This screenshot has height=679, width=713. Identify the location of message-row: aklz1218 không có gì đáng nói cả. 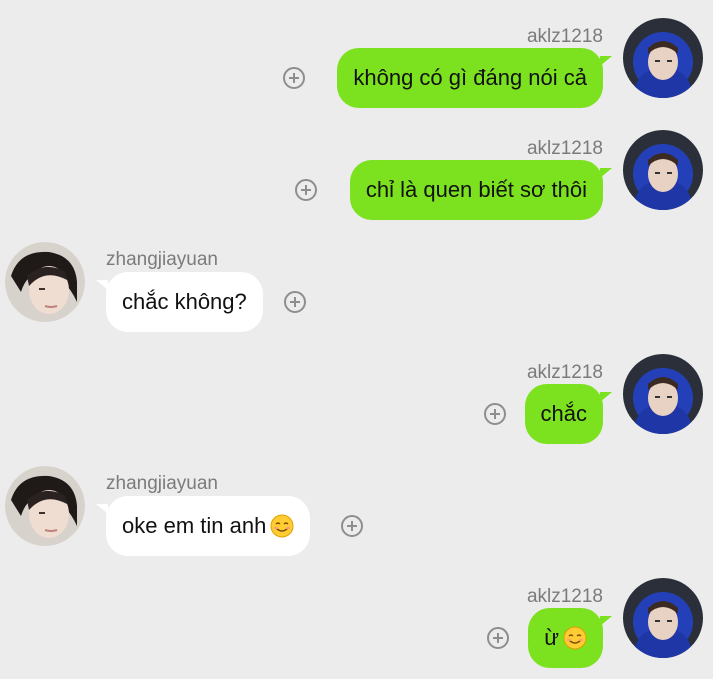
(356, 68).